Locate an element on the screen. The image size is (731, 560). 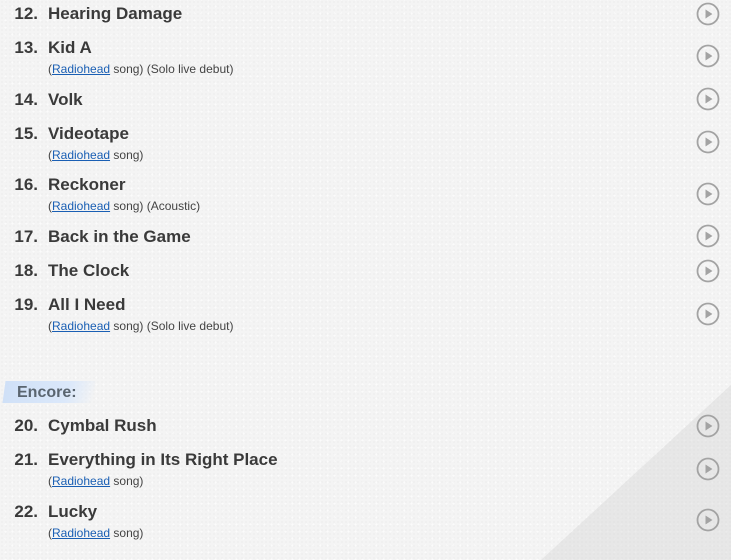
encore-heading: Encore: is located at coordinates (47, 392).